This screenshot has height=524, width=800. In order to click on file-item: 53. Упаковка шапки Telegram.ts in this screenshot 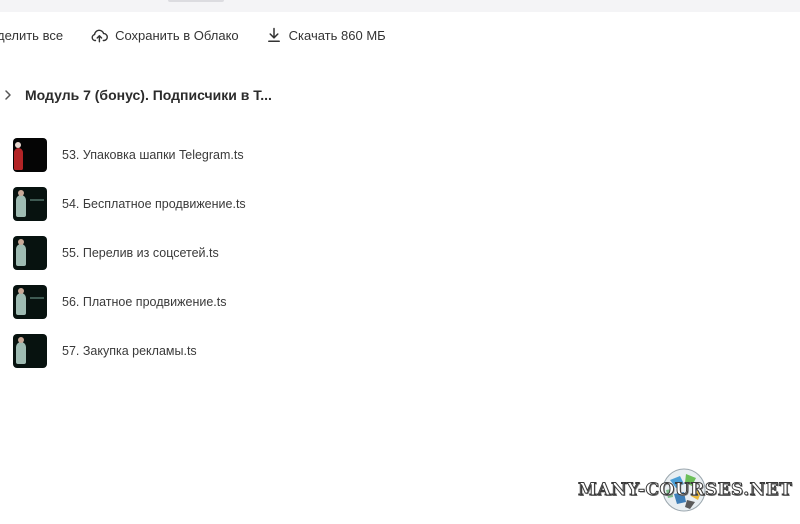, I will do `click(129, 155)`.